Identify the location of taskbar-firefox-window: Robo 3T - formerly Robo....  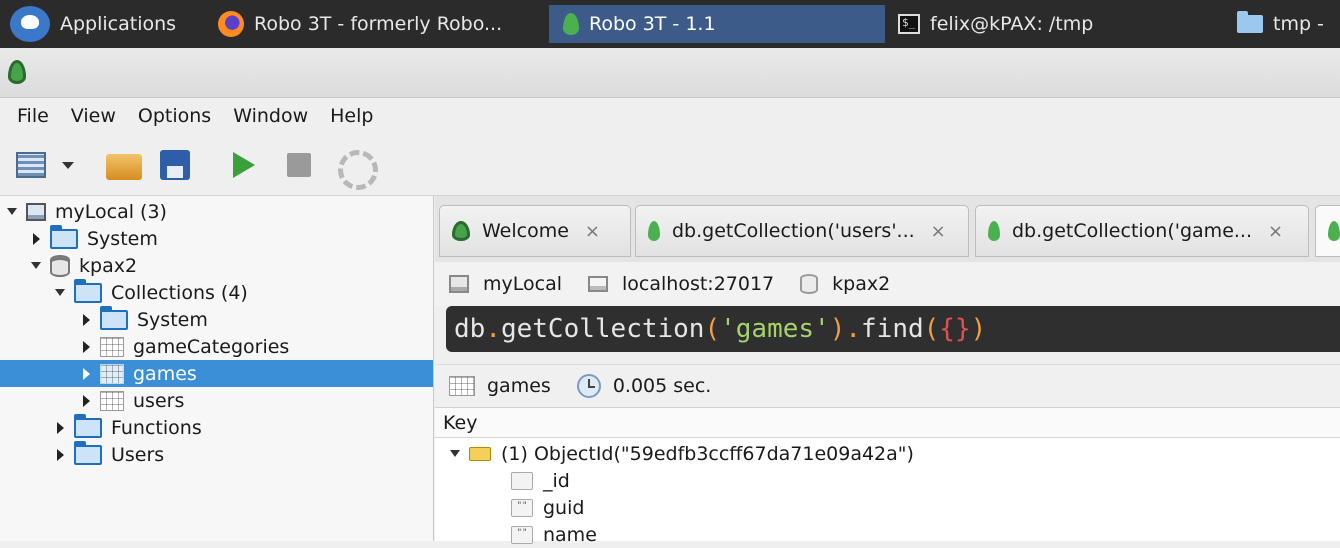
(377, 24).